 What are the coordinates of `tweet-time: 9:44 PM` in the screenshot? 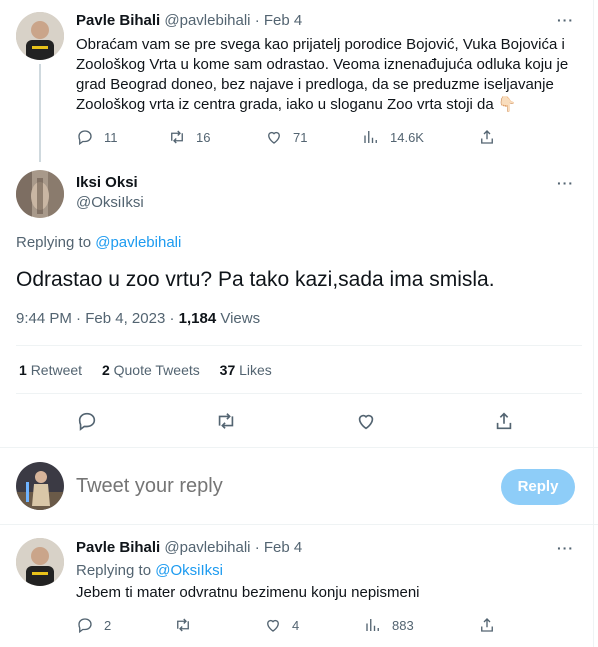 It's located at (44, 318).